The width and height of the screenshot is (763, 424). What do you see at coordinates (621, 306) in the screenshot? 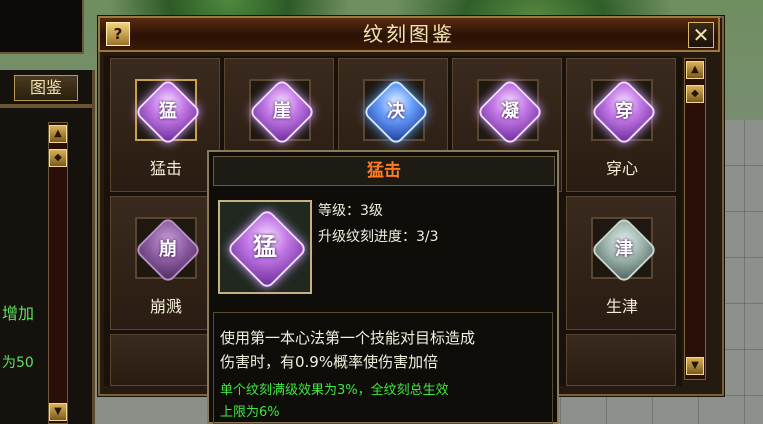
I see `rune-name: 生津` at bounding box center [621, 306].